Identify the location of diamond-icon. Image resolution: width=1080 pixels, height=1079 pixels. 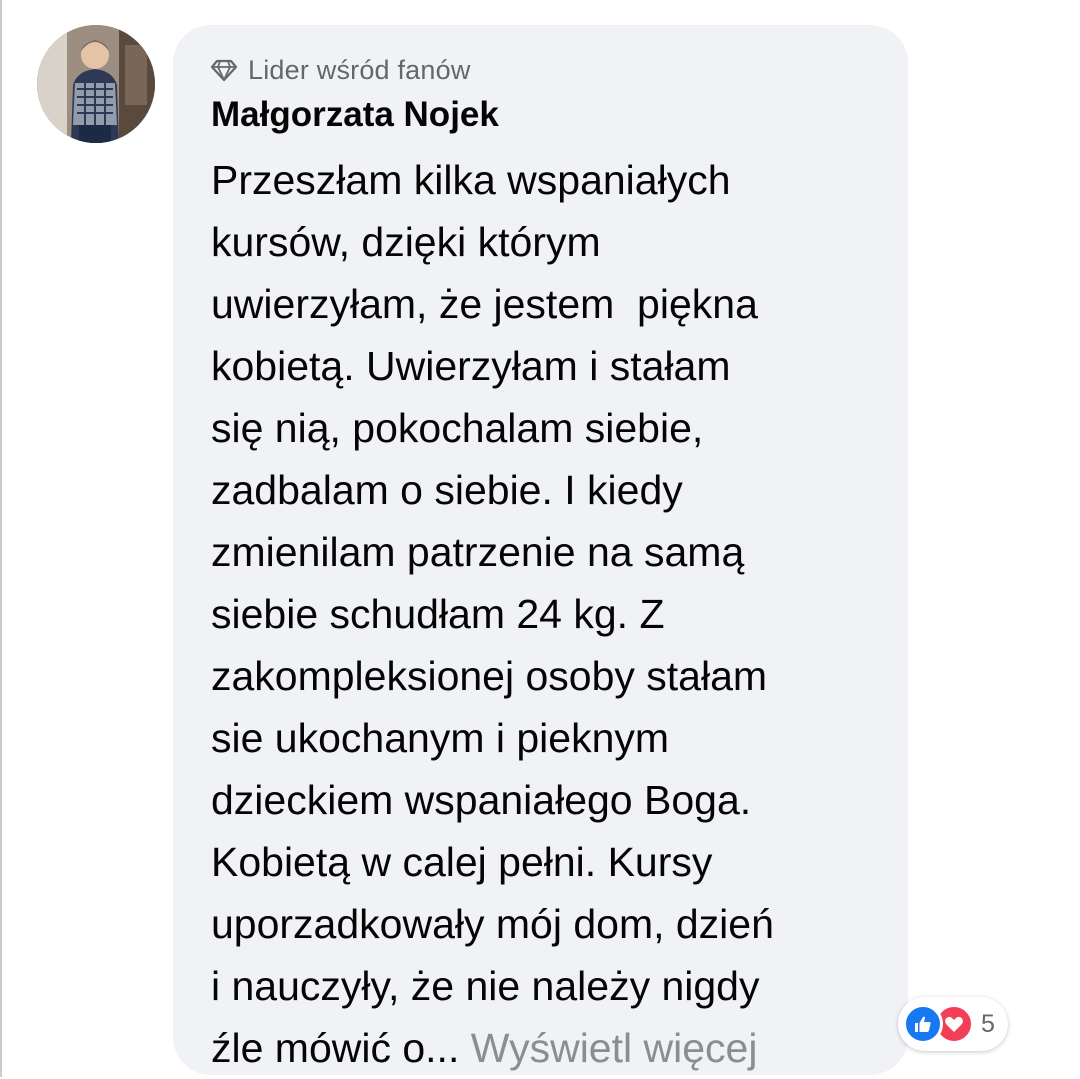
(224, 70).